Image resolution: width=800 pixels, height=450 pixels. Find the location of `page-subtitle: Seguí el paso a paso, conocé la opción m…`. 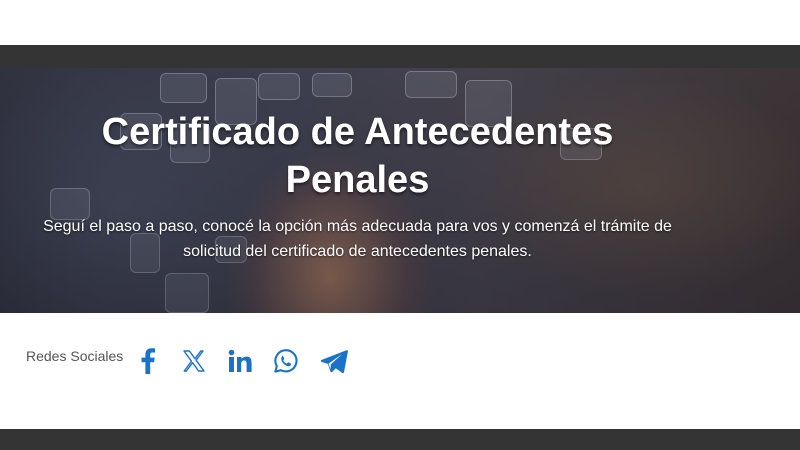

page-subtitle: Seguí el paso a paso, conocé la opción m… is located at coordinates (357, 239).